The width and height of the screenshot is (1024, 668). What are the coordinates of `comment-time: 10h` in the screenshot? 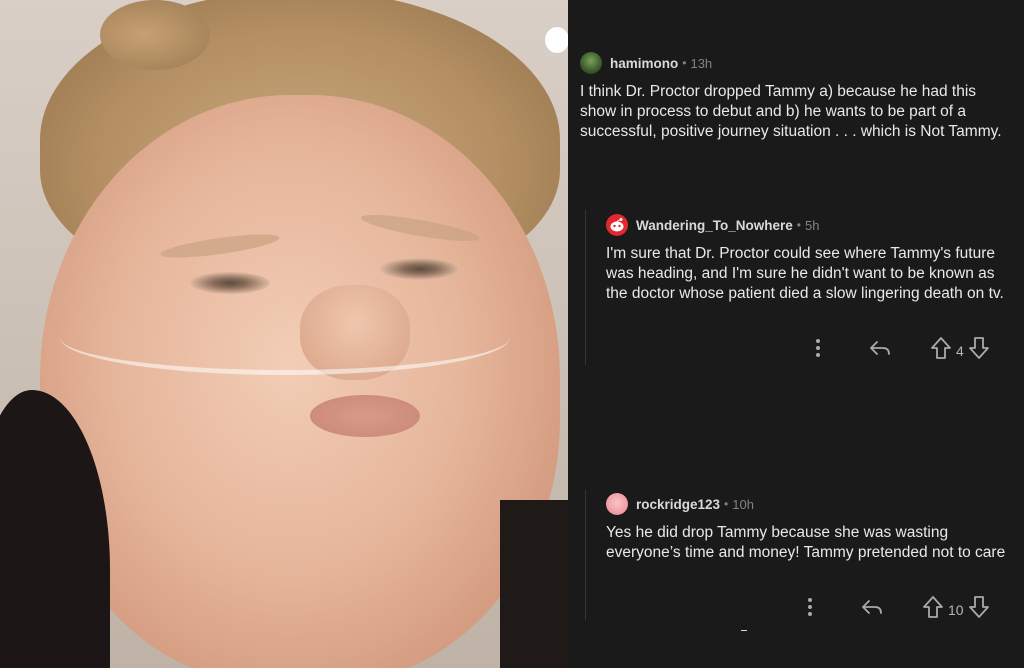 It's located at (743, 504).